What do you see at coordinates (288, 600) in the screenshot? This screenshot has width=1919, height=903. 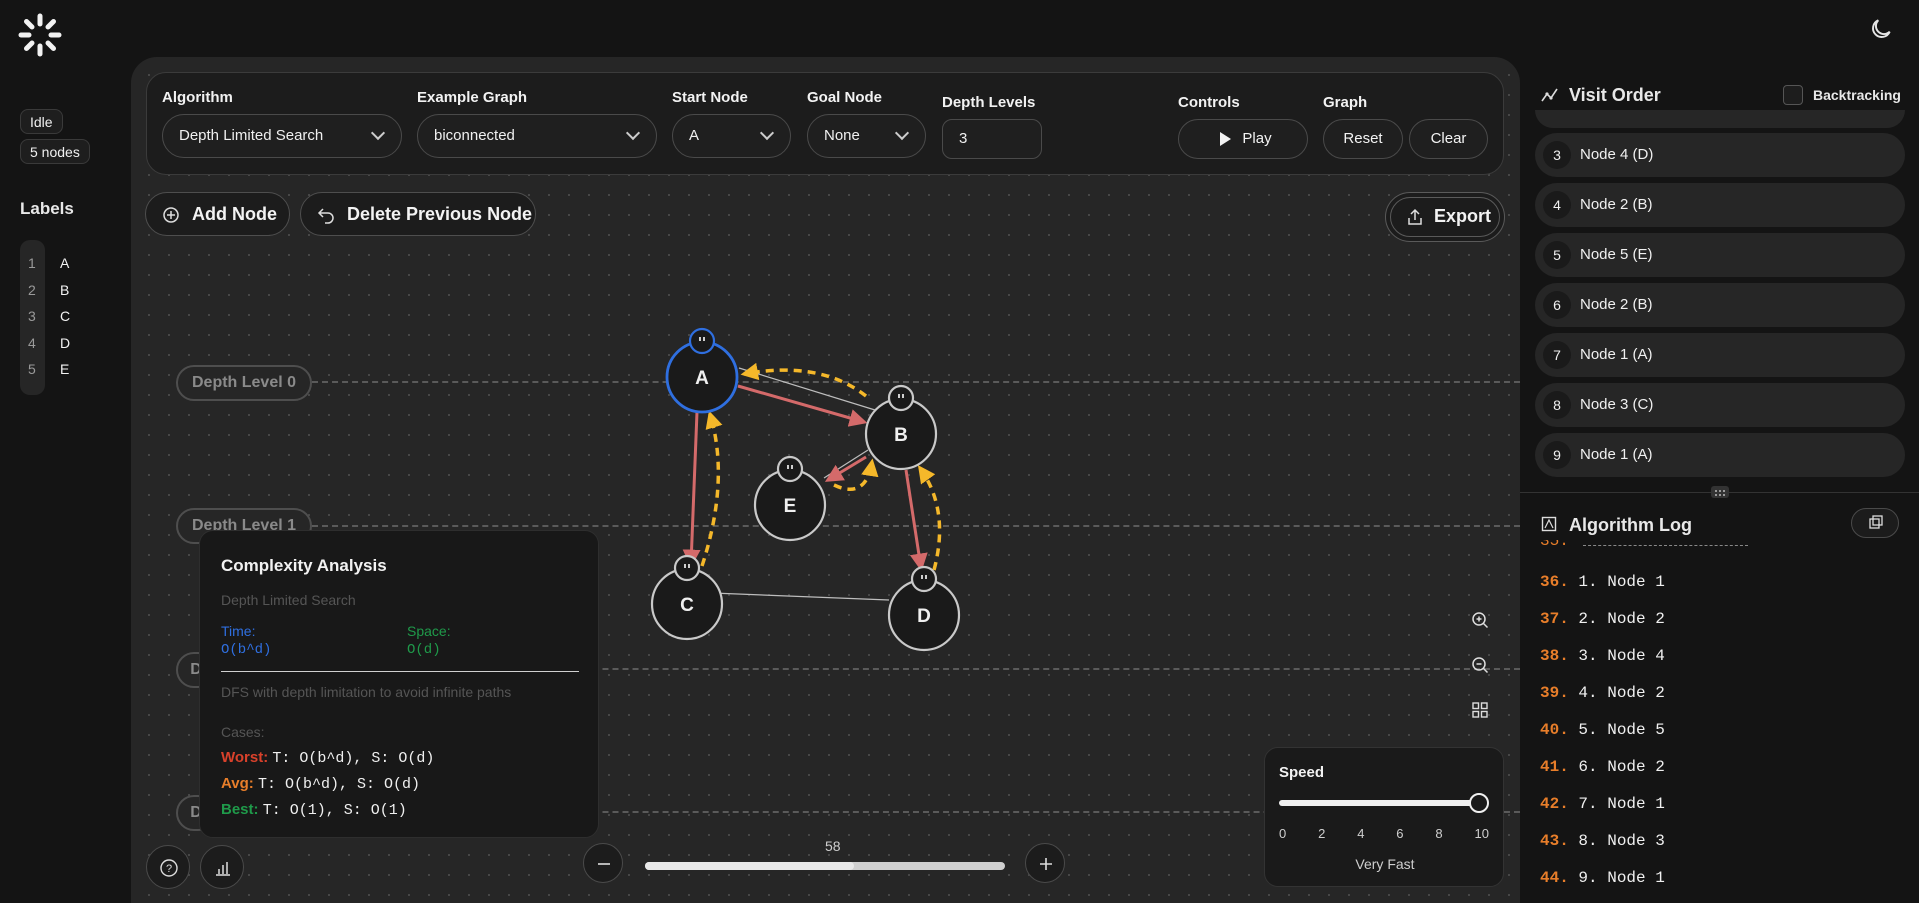 I see `complexity-algorithm: Depth Limited Search` at bounding box center [288, 600].